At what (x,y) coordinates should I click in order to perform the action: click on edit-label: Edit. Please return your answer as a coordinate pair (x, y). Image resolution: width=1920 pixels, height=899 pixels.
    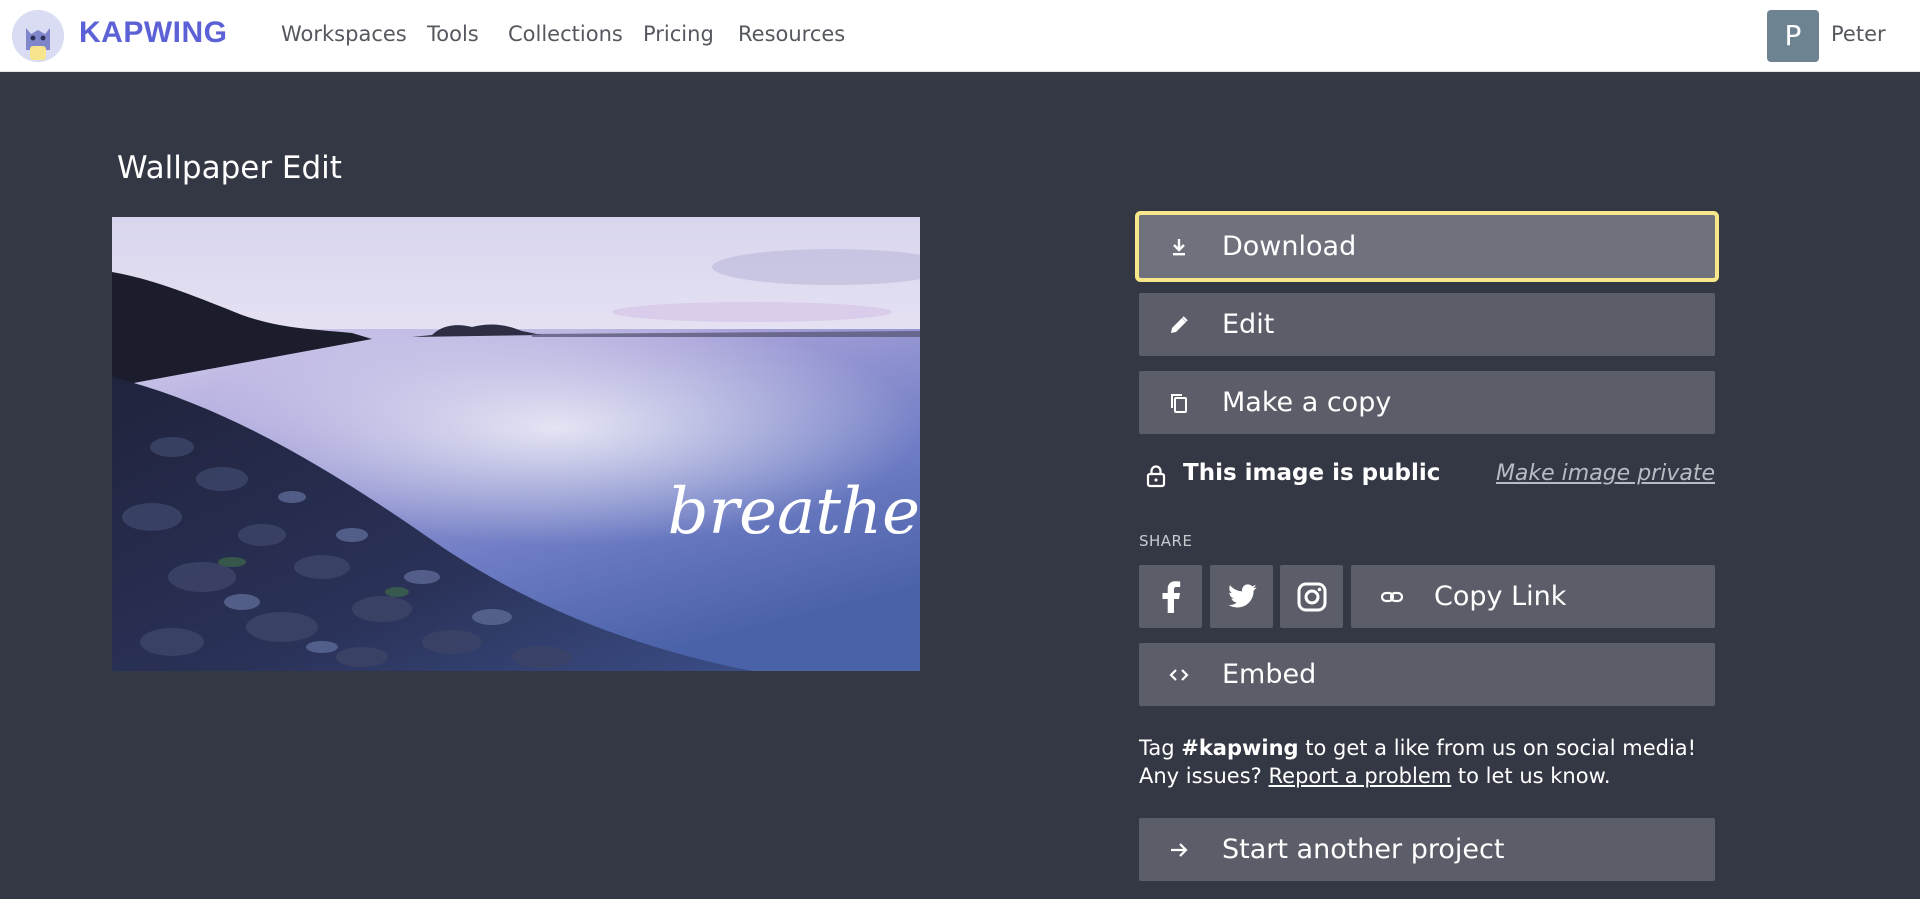
    Looking at the image, I should click on (1248, 324).